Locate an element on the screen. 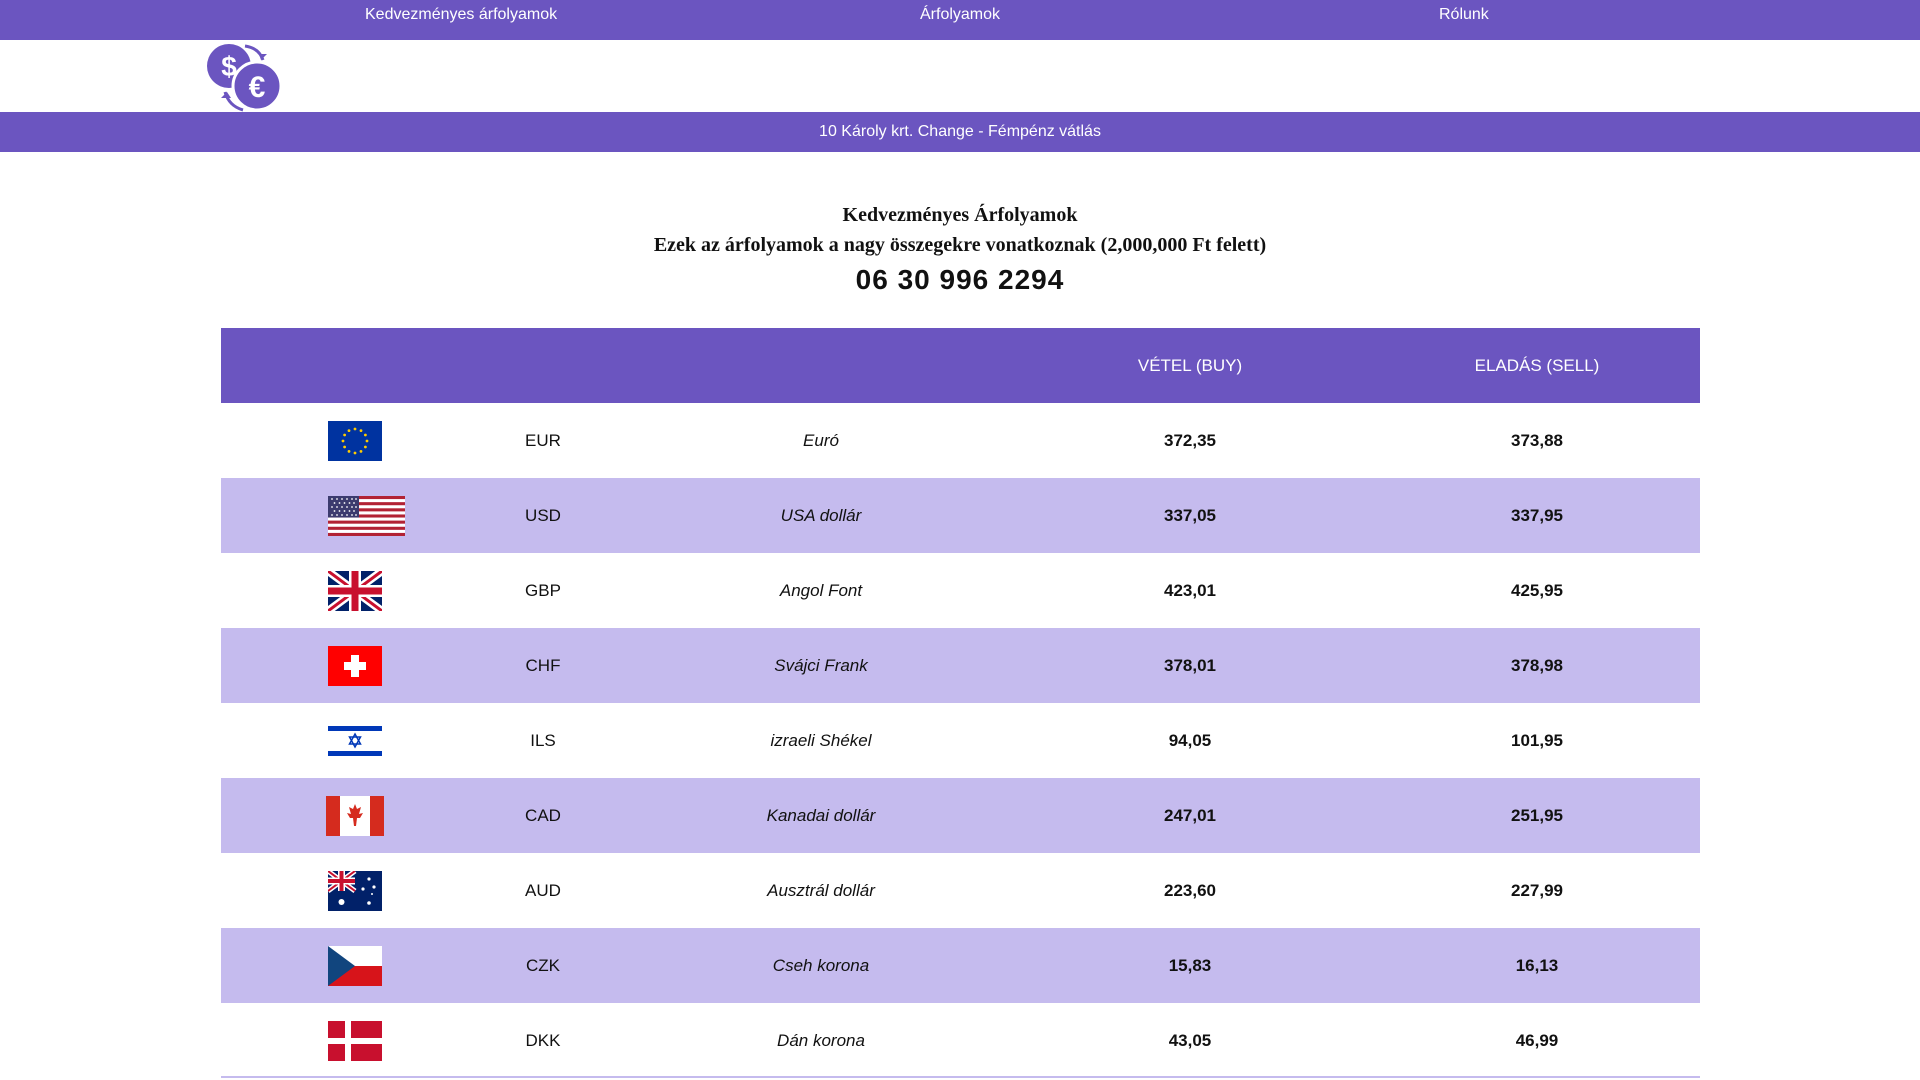 The height and width of the screenshot is (1080, 1920). currency-name: Dán korona is located at coordinates (821, 1040).